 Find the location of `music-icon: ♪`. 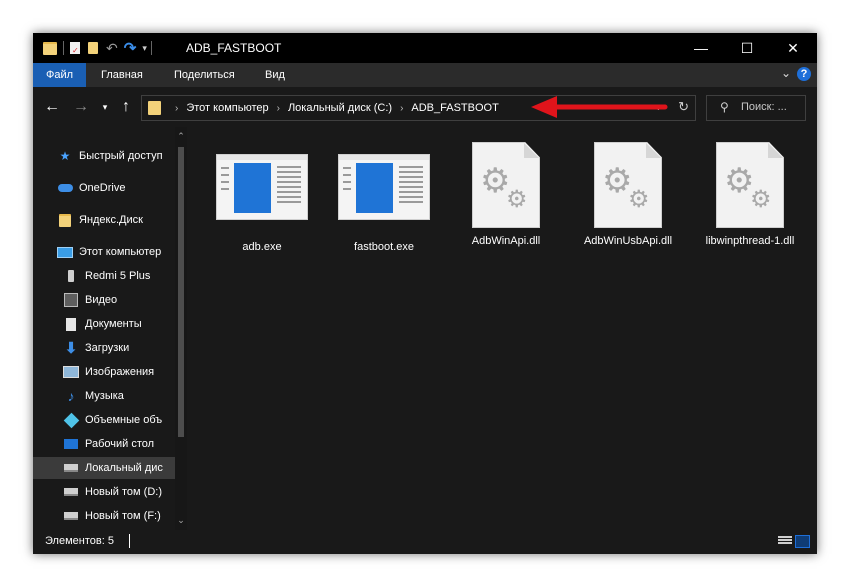

music-icon: ♪ is located at coordinates (71, 396).